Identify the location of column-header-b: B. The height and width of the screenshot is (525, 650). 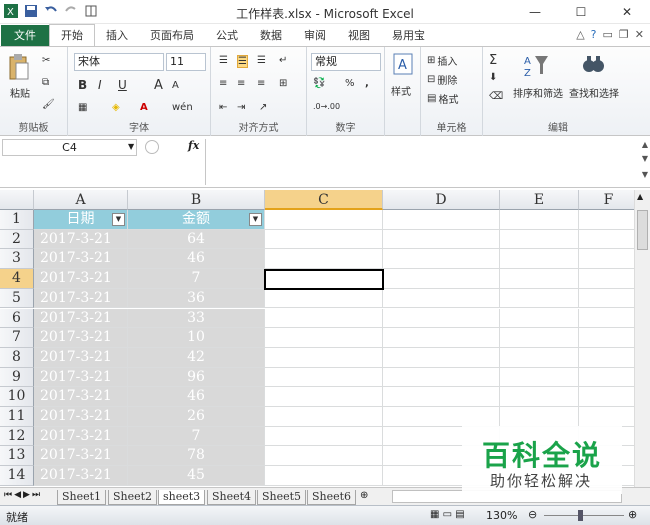
(196, 200).